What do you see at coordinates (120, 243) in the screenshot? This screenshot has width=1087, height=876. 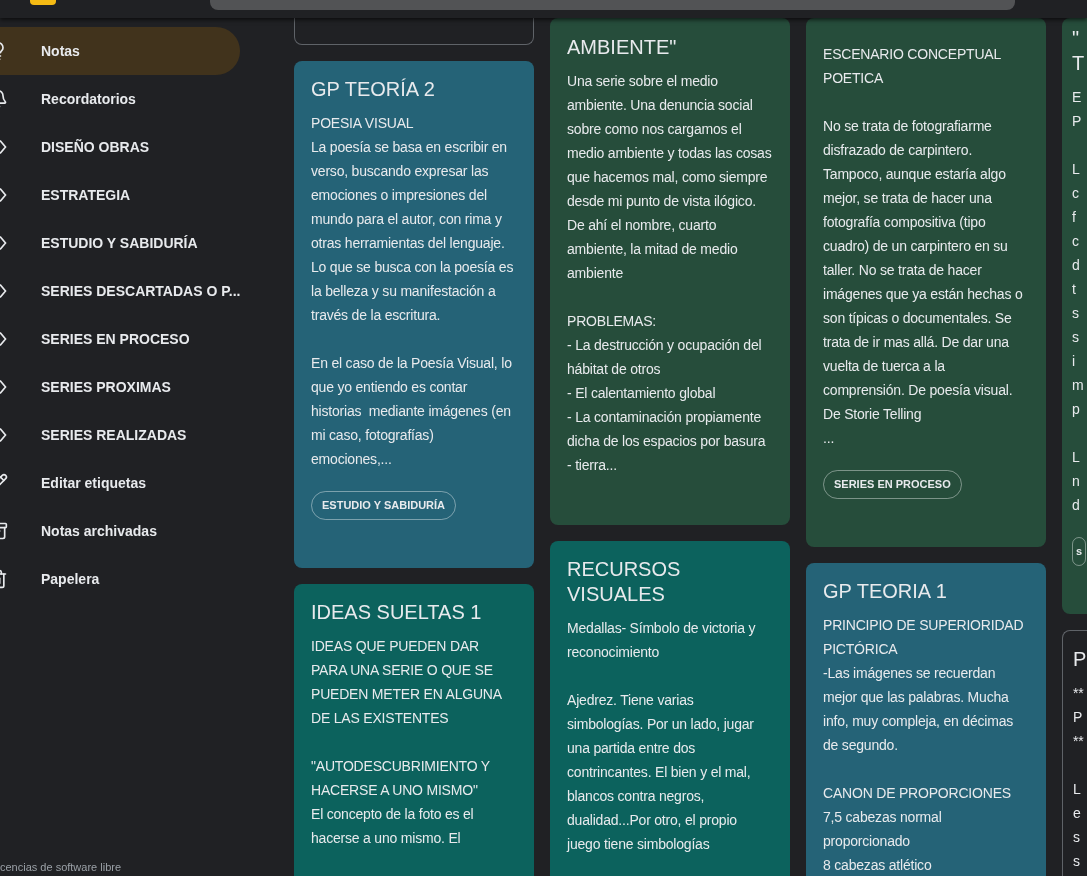 I see `sidebar-item: ESTUDIO Y SABIDURÍA` at bounding box center [120, 243].